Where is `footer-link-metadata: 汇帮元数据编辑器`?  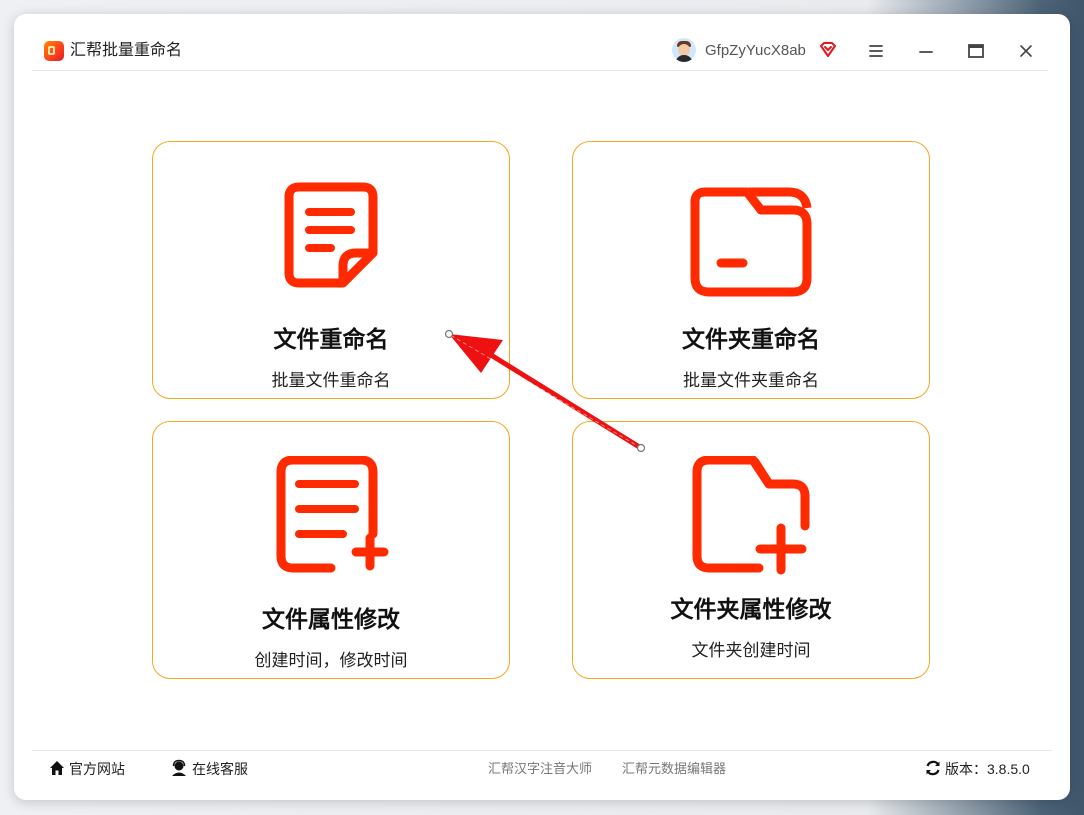 footer-link-metadata: 汇帮元数据编辑器 is located at coordinates (674, 769).